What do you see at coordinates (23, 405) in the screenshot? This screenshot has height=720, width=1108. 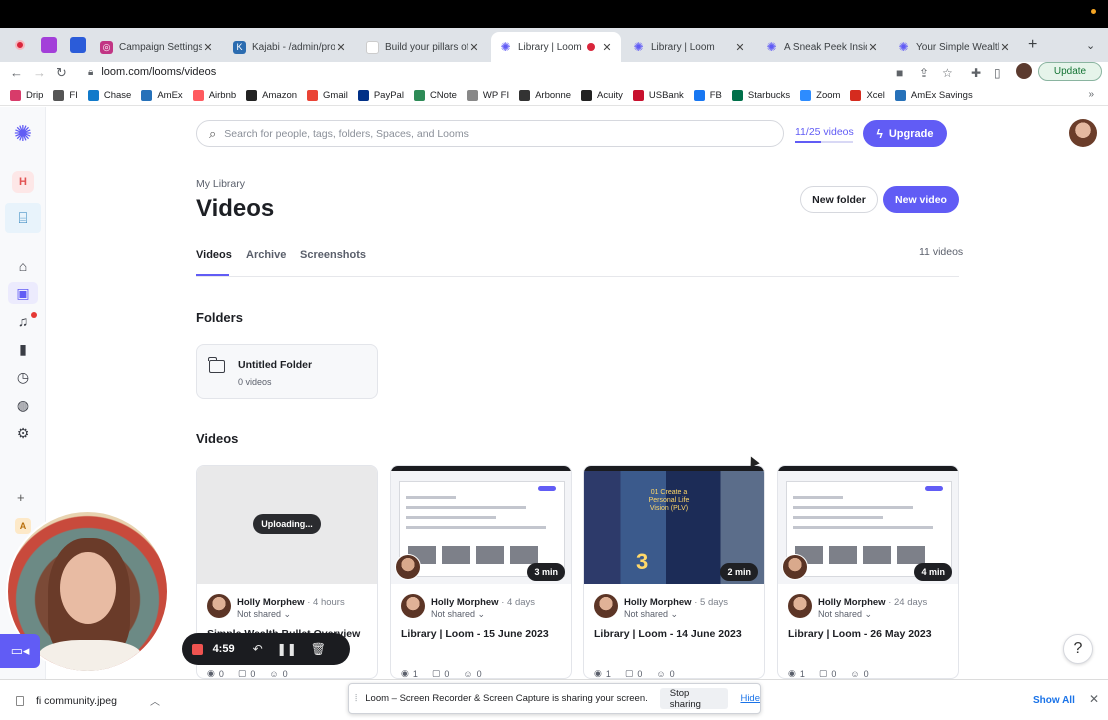 I see `globe-icon: ◍` at bounding box center [23, 405].